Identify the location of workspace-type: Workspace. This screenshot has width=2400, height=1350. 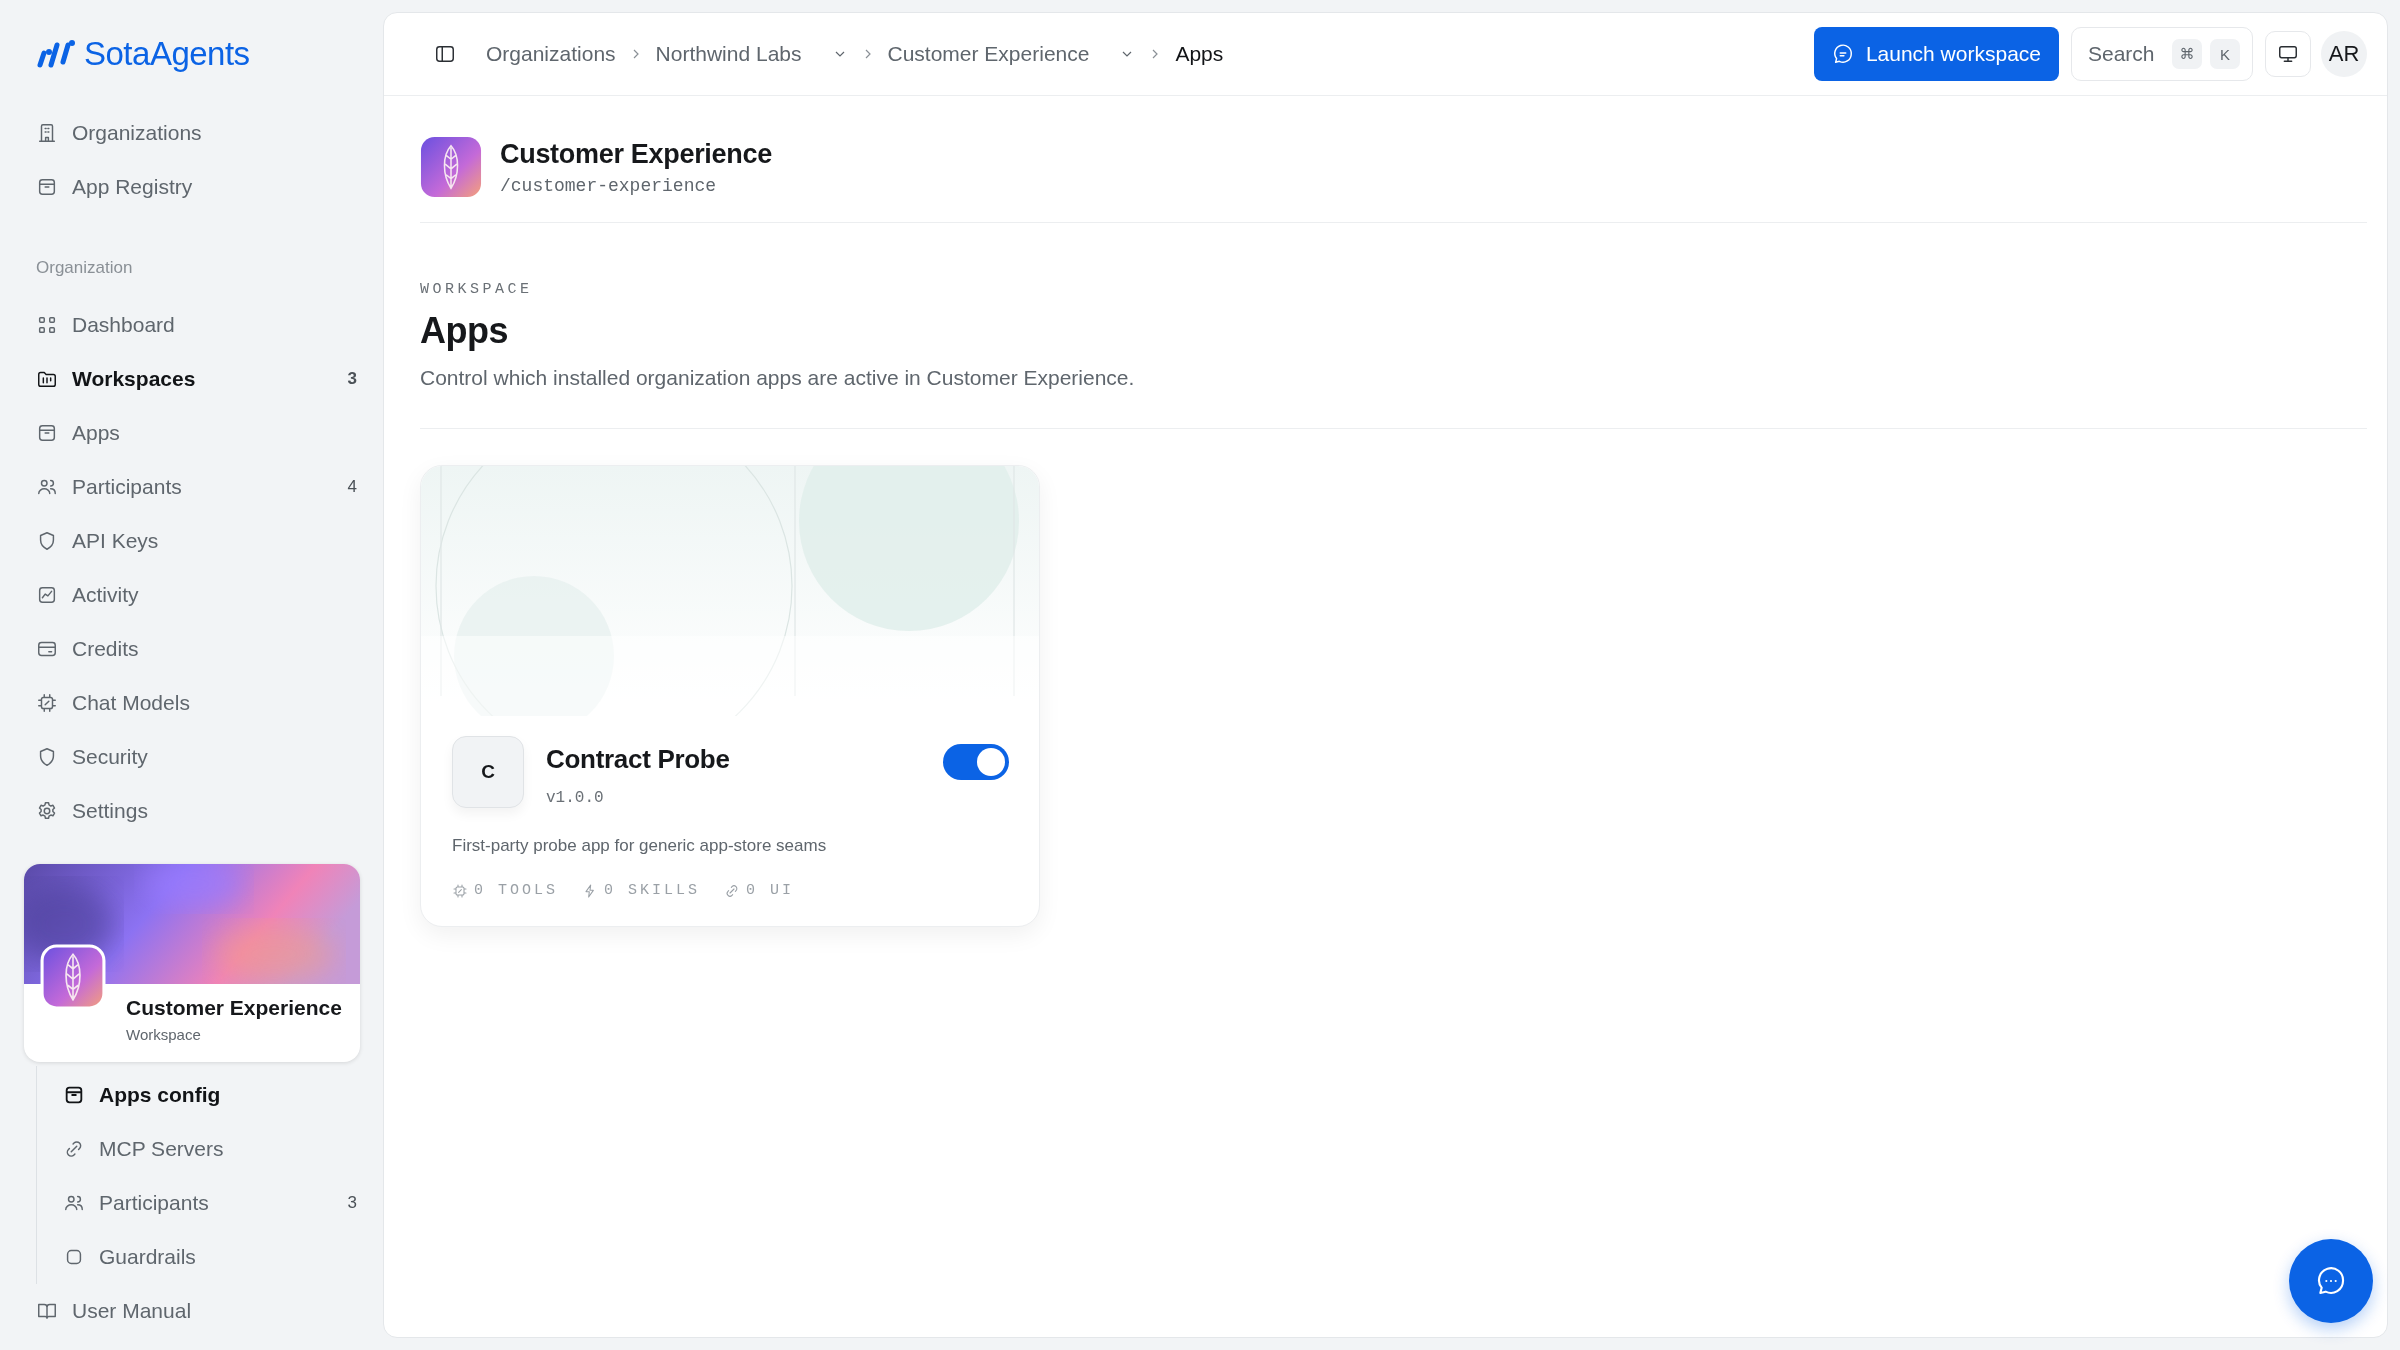
(164, 1034).